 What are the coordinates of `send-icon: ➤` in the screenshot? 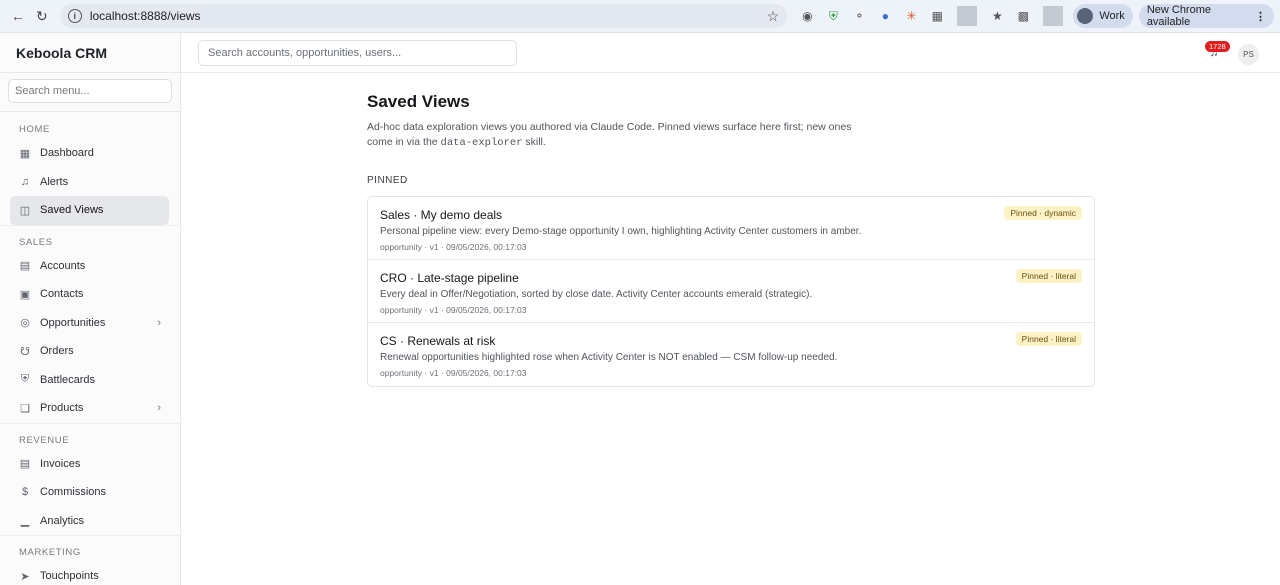 It's located at (25, 576).